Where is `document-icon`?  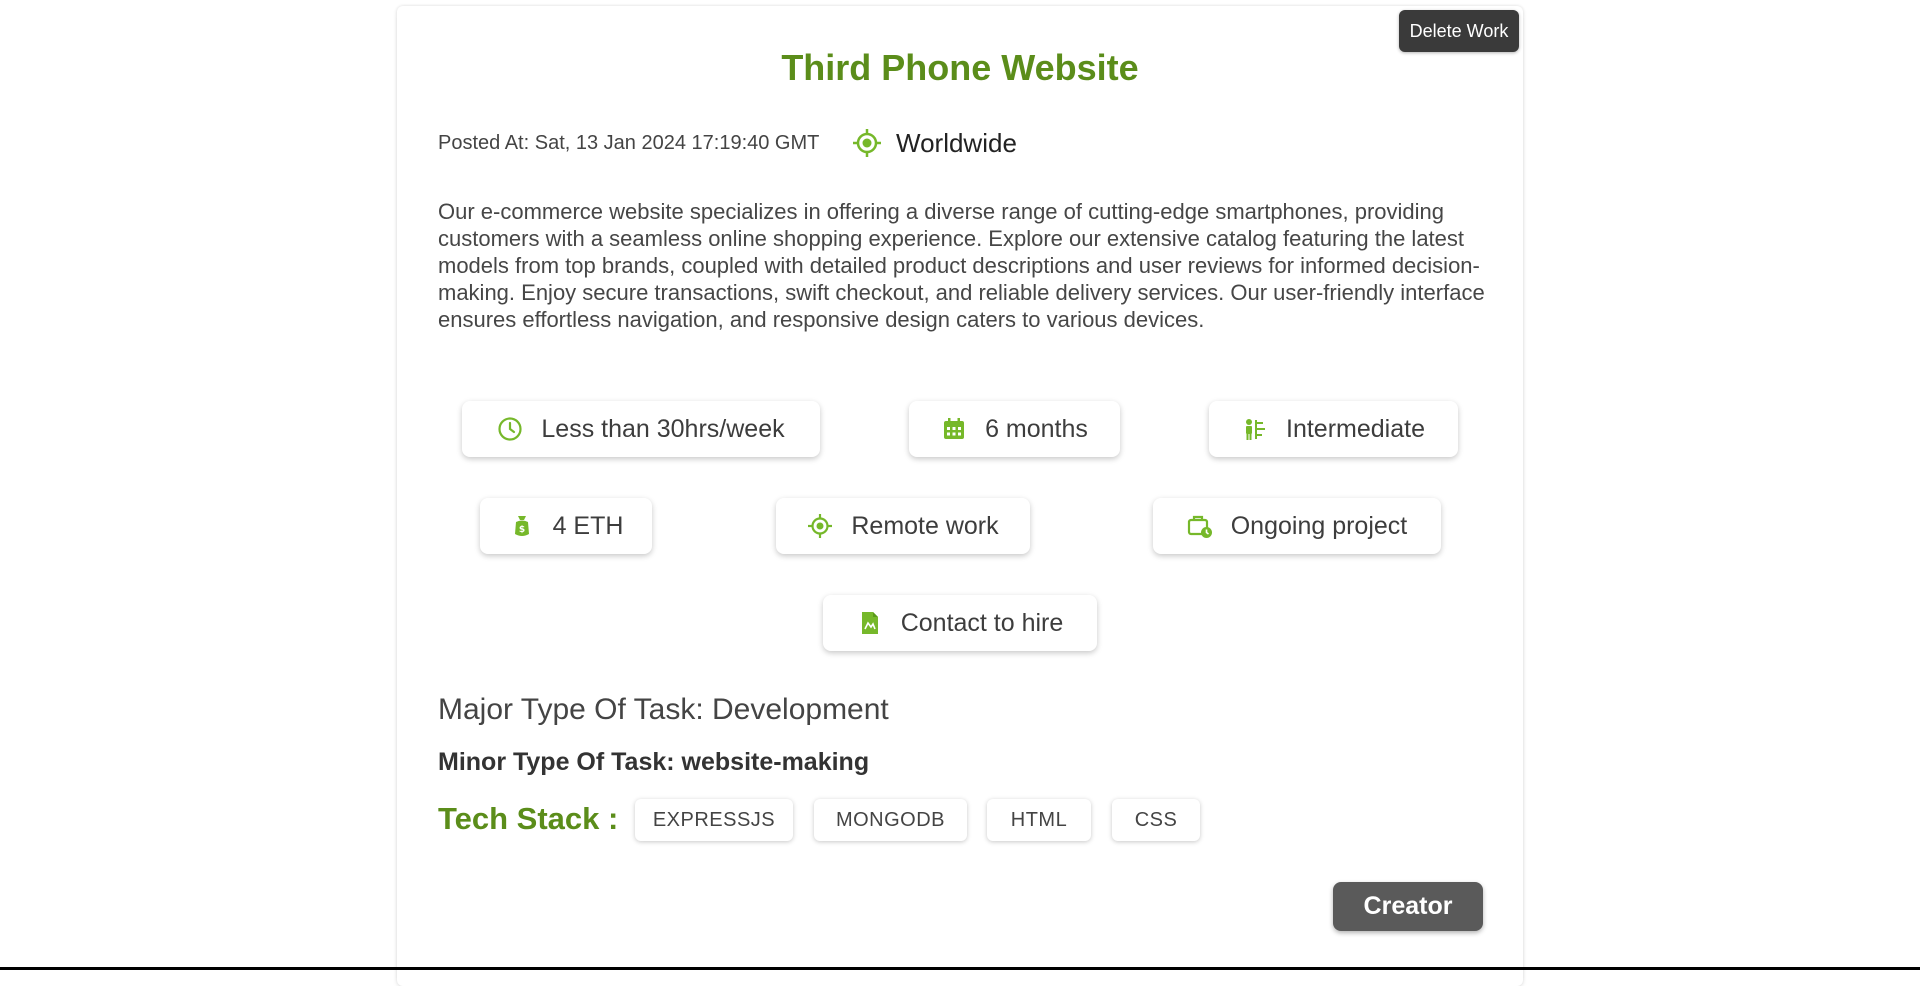 document-icon is located at coordinates (869, 623).